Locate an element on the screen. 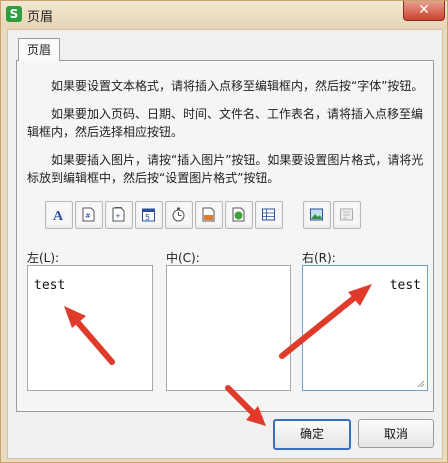  close-button: ✕ is located at coordinates (424, 11).